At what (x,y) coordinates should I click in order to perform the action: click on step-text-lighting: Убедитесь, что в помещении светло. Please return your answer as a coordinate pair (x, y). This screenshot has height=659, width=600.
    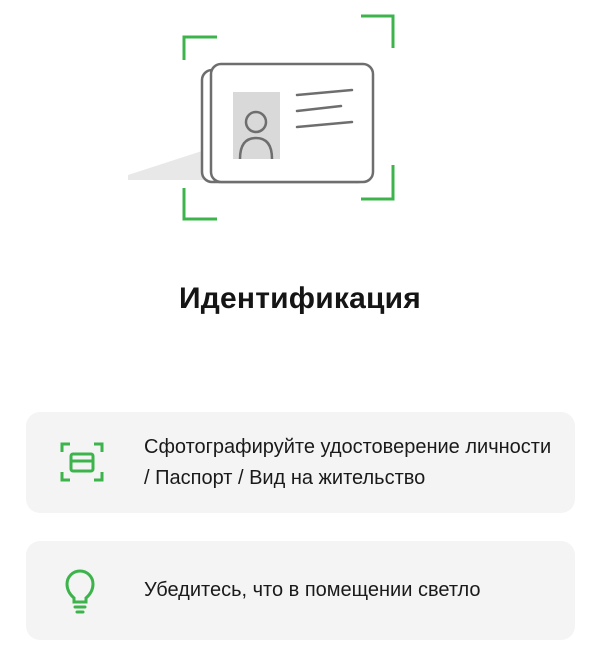
    Looking at the image, I should click on (312, 590).